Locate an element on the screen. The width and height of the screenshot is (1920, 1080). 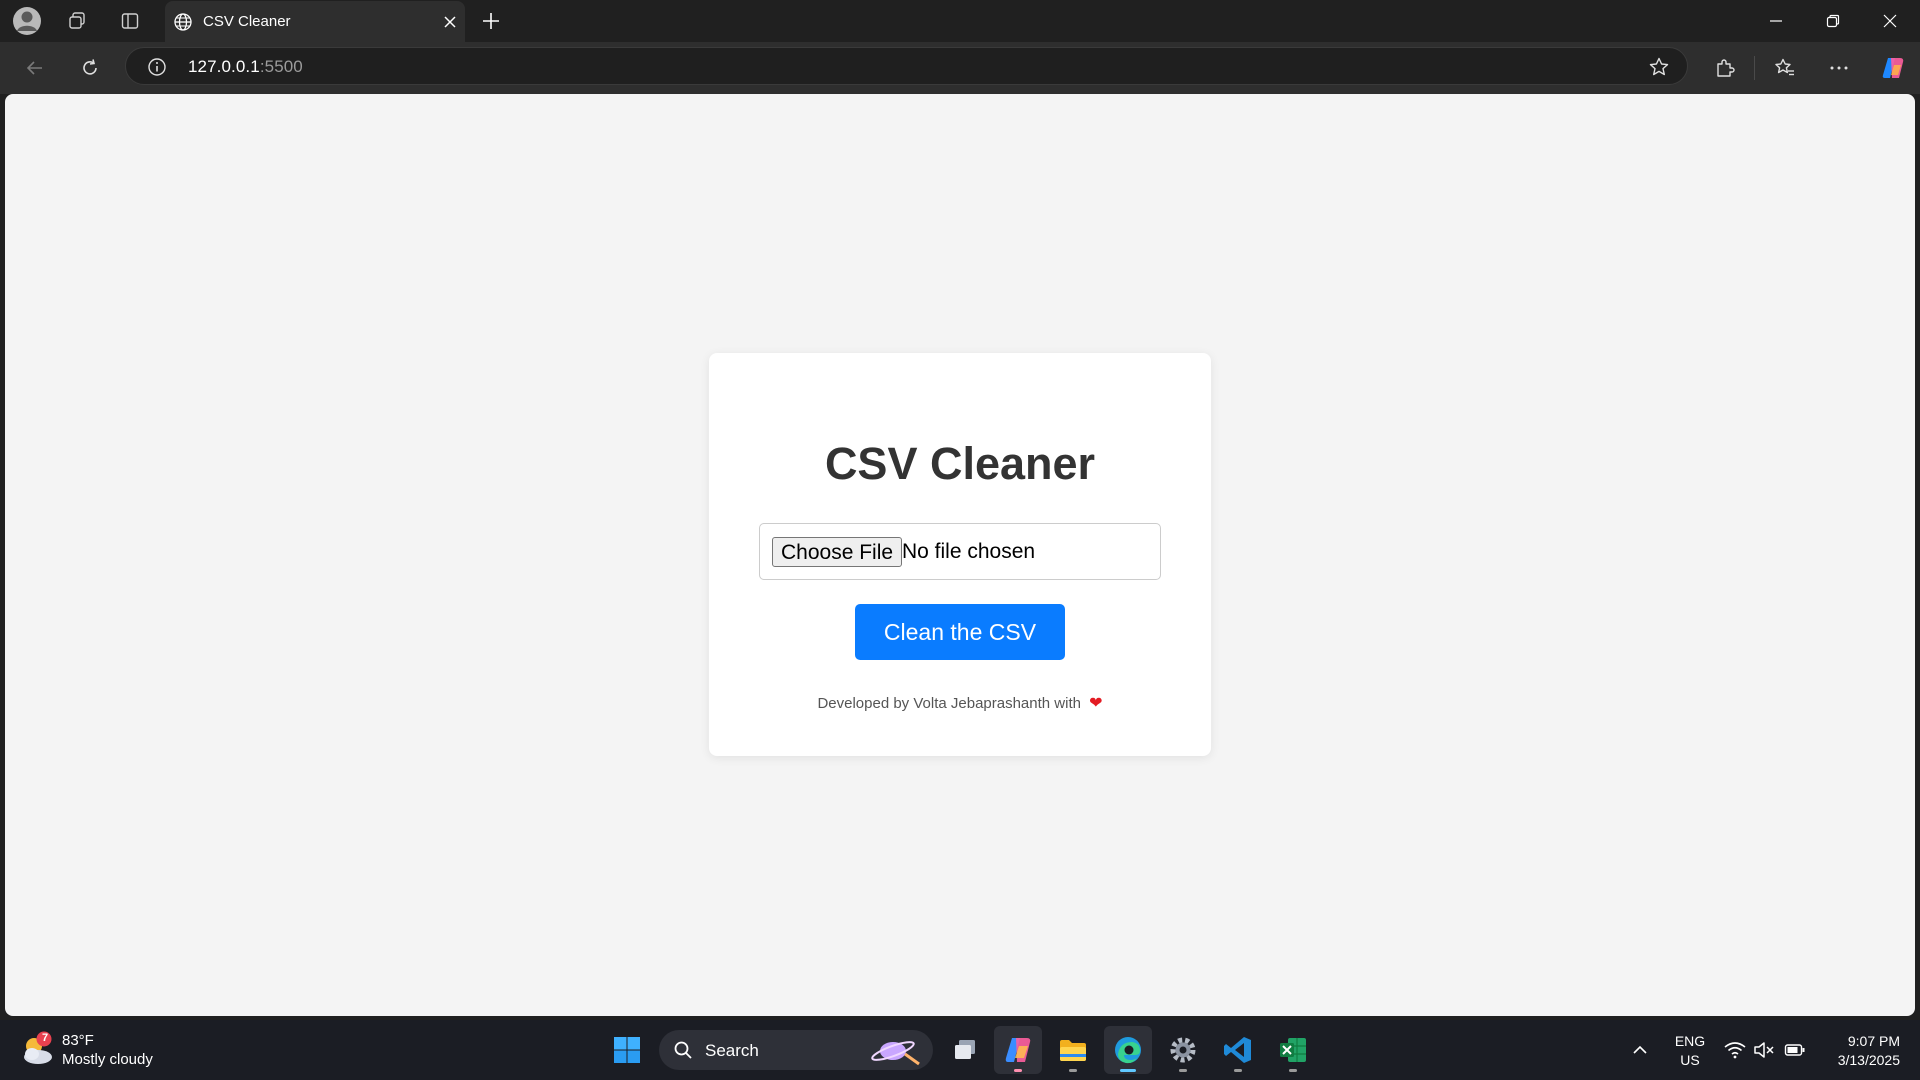
input-language: ENG US is located at coordinates (1690, 1051).